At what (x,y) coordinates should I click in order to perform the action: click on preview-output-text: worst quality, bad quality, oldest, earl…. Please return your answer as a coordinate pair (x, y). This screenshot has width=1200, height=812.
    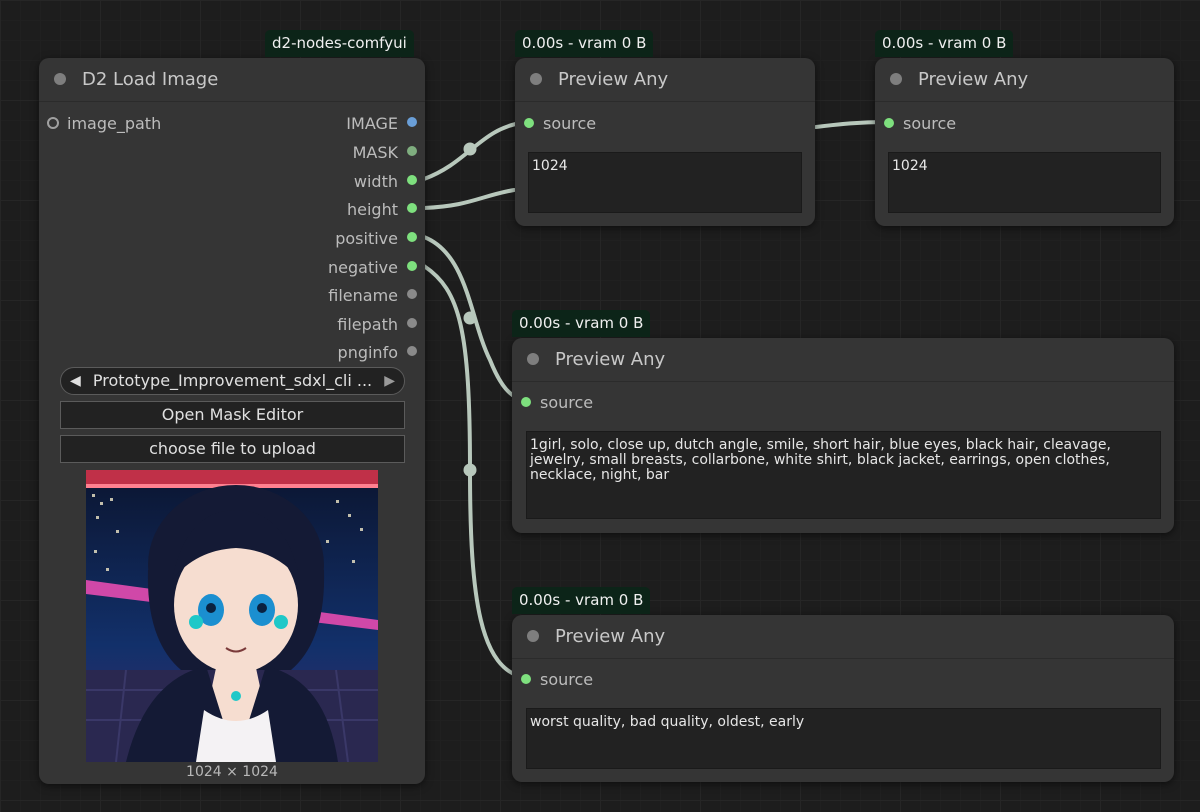
    Looking at the image, I should click on (843, 738).